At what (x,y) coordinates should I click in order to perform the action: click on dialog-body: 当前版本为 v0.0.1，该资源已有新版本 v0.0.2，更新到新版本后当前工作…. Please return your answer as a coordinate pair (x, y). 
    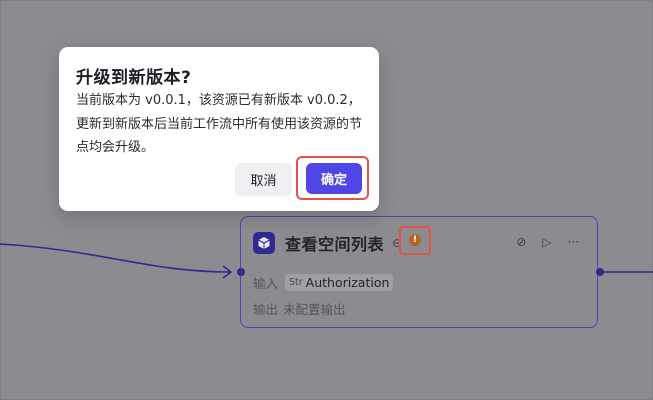
    Looking at the image, I should click on (219, 124).